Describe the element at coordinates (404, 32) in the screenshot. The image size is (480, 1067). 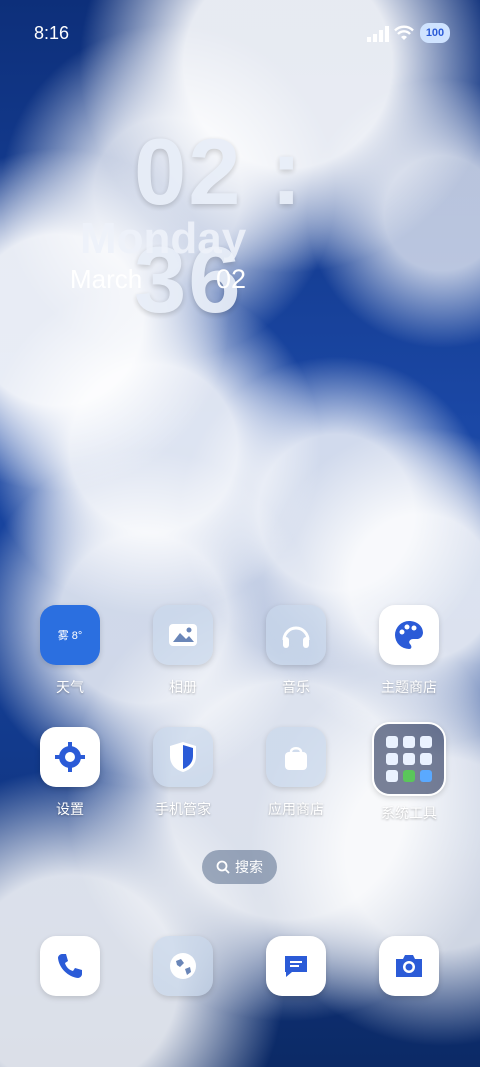
I see `wifi-icon` at that location.